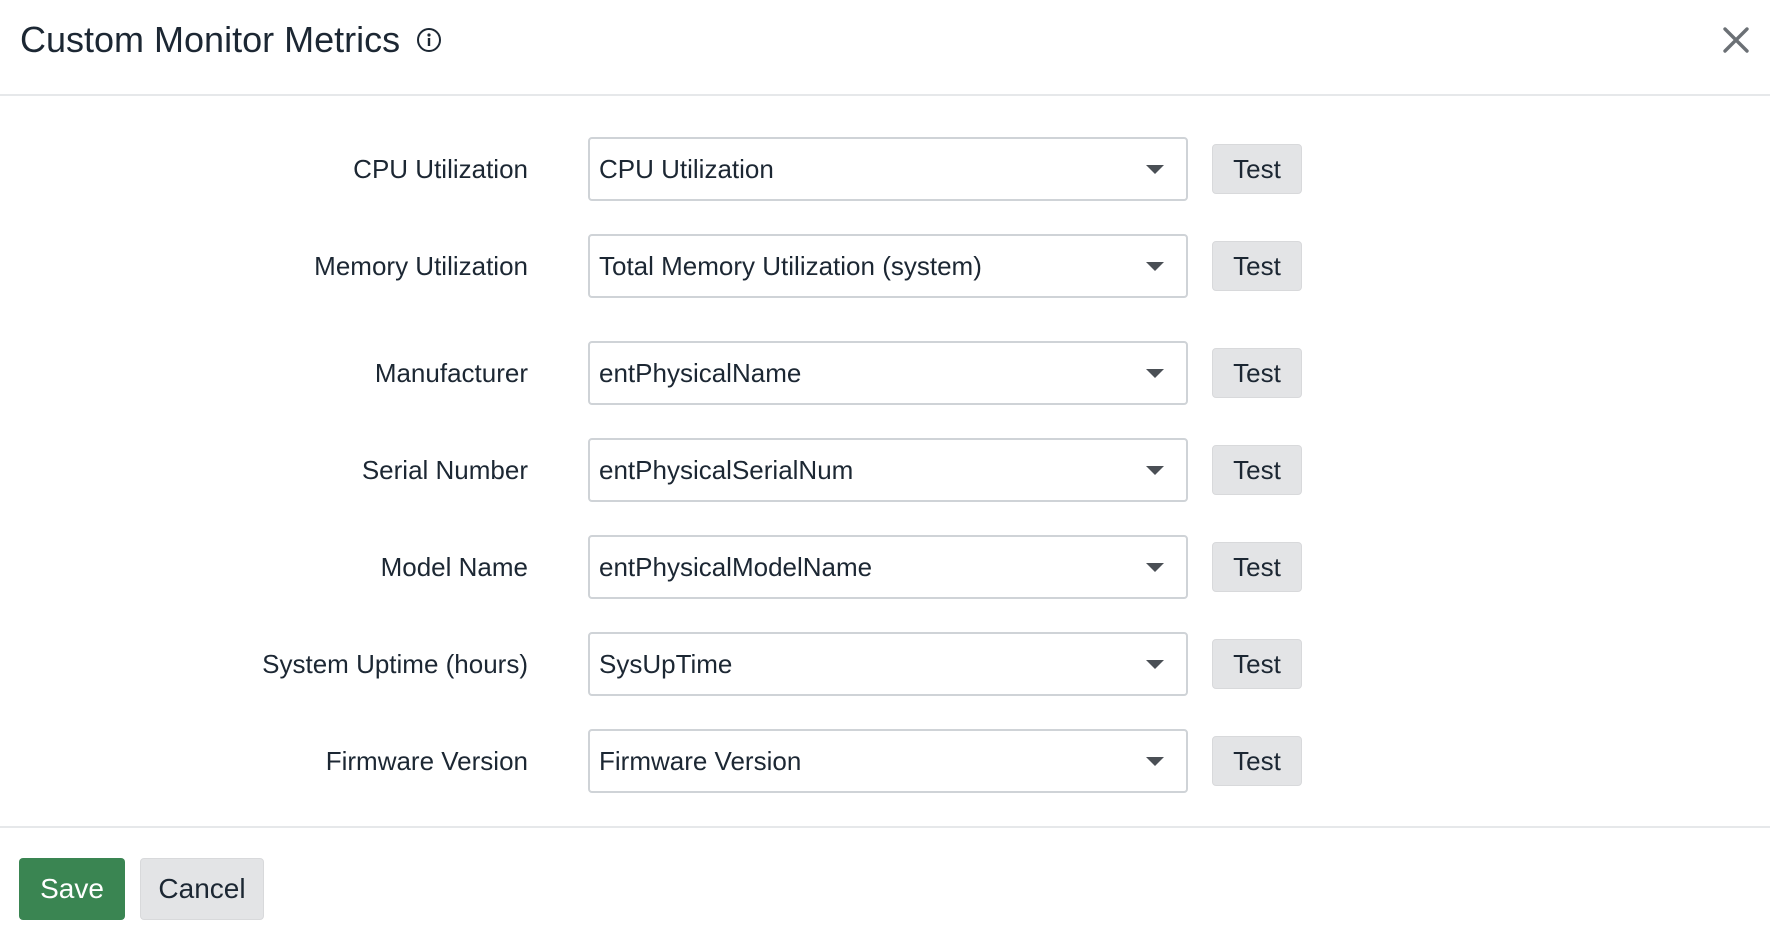  I want to click on metric-row-system-uptime: System Uptime (hours) SysUpTime Test, so click(885, 664).